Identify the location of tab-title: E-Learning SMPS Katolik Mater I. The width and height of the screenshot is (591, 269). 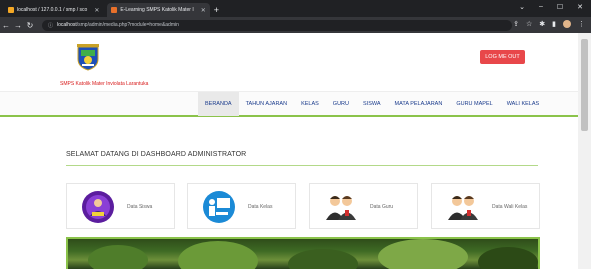
(157, 10).